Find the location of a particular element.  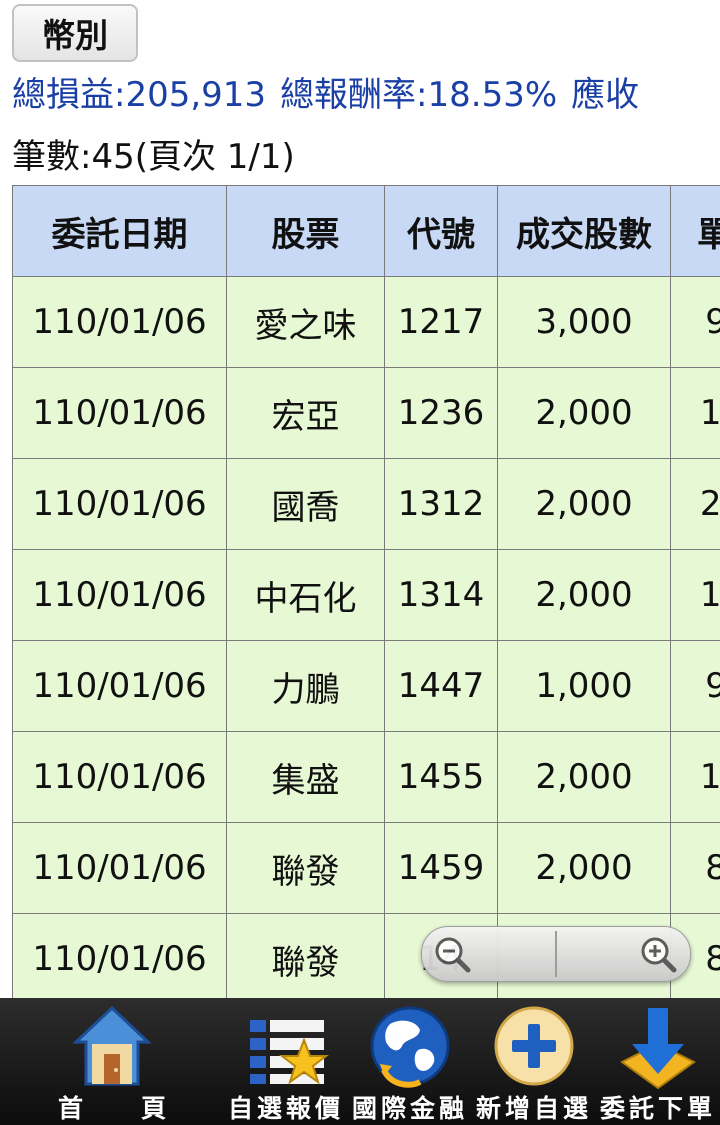

plus-icon is located at coordinates (534, 1042).